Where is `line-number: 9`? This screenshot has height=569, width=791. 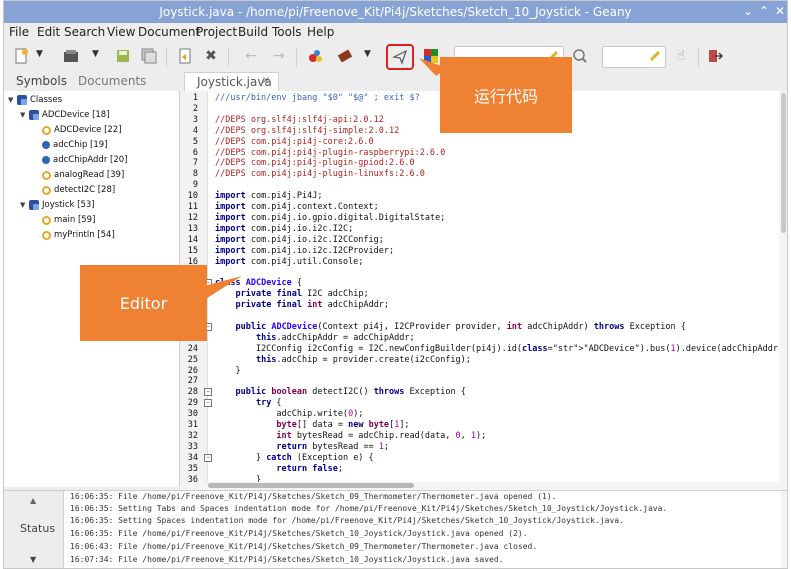 line-number: 9 is located at coordinates (195, 185).